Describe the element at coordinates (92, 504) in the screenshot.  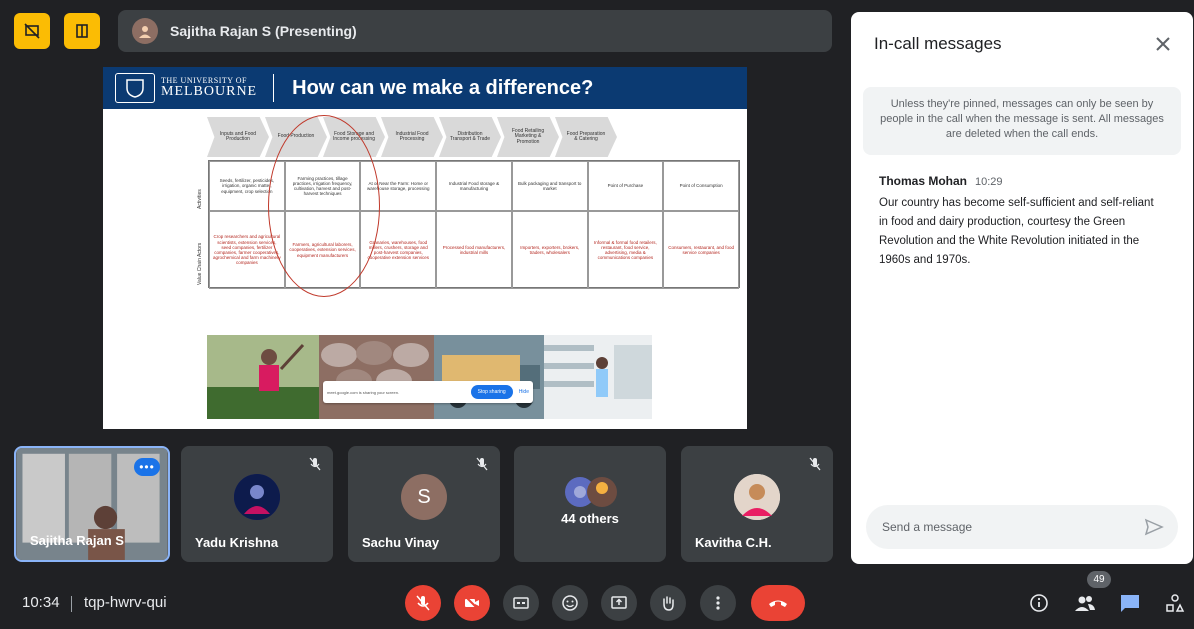
I see `participant-tile-self: ••• Sajitha Rajan S` at that location.